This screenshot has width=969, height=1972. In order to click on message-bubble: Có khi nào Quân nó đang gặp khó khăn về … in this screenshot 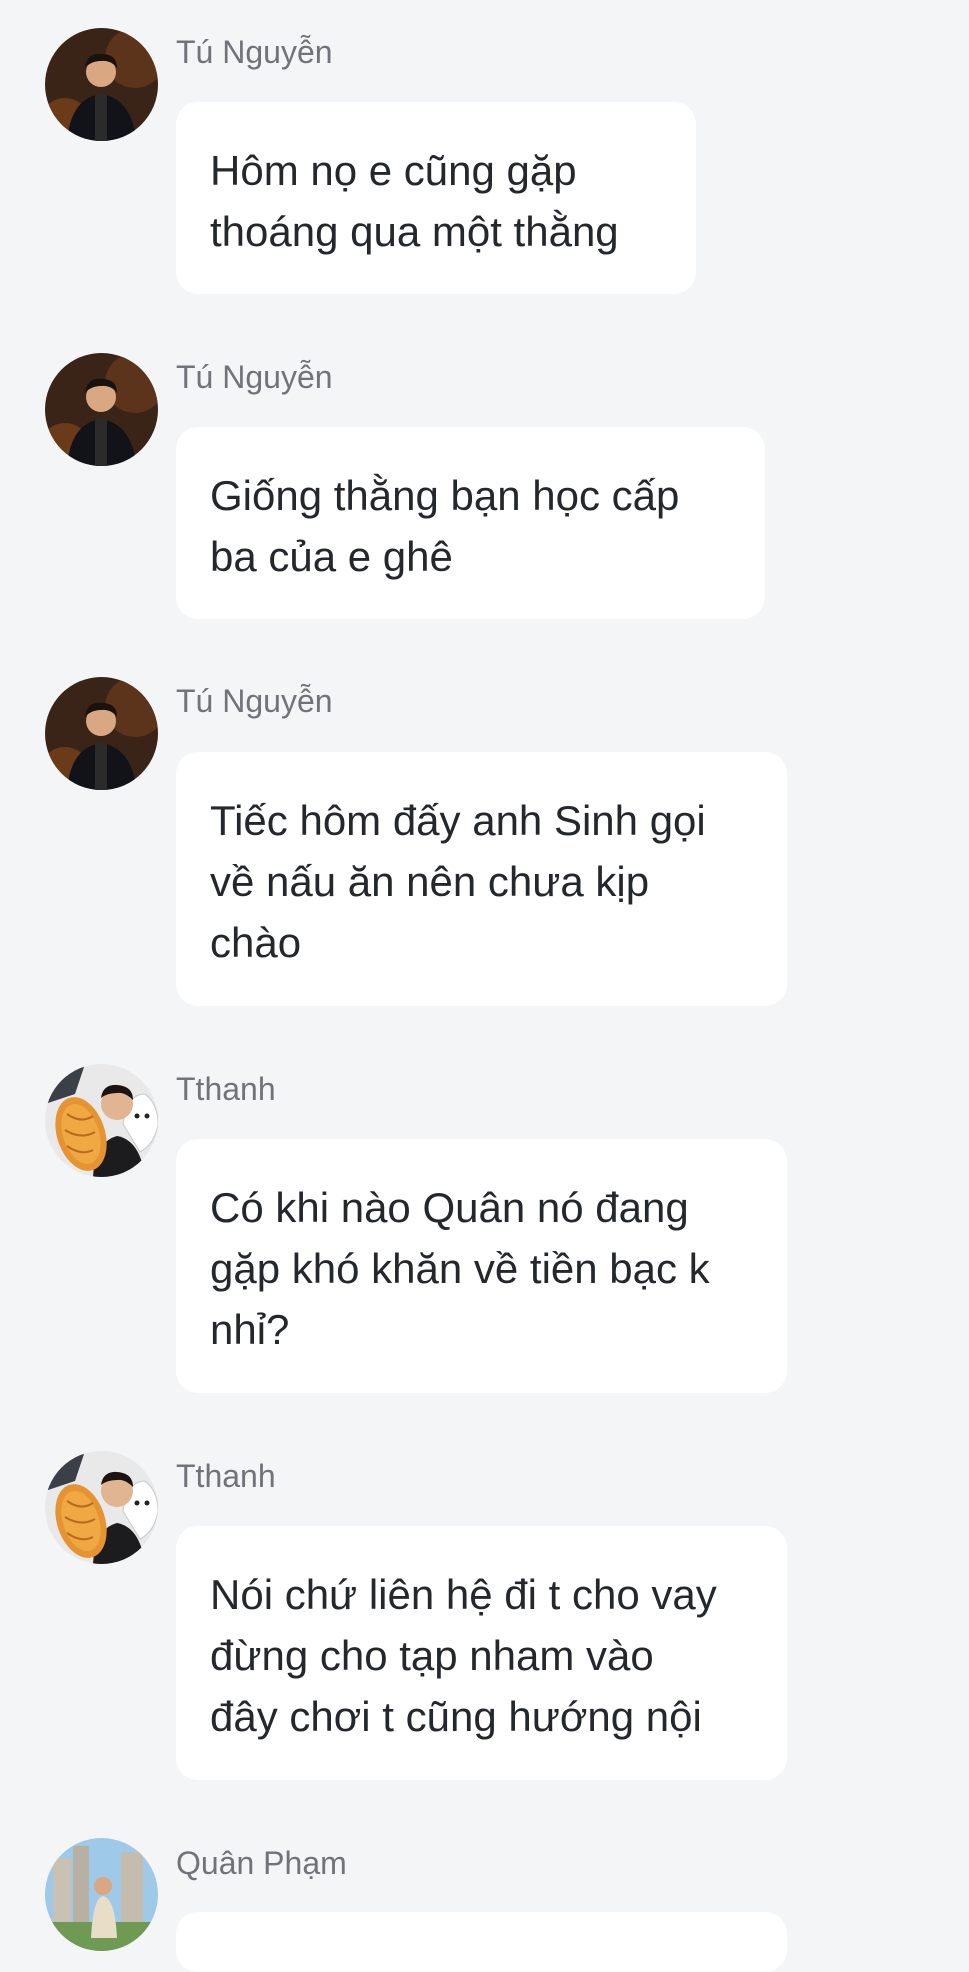, I will do `click(481, 1266)`.